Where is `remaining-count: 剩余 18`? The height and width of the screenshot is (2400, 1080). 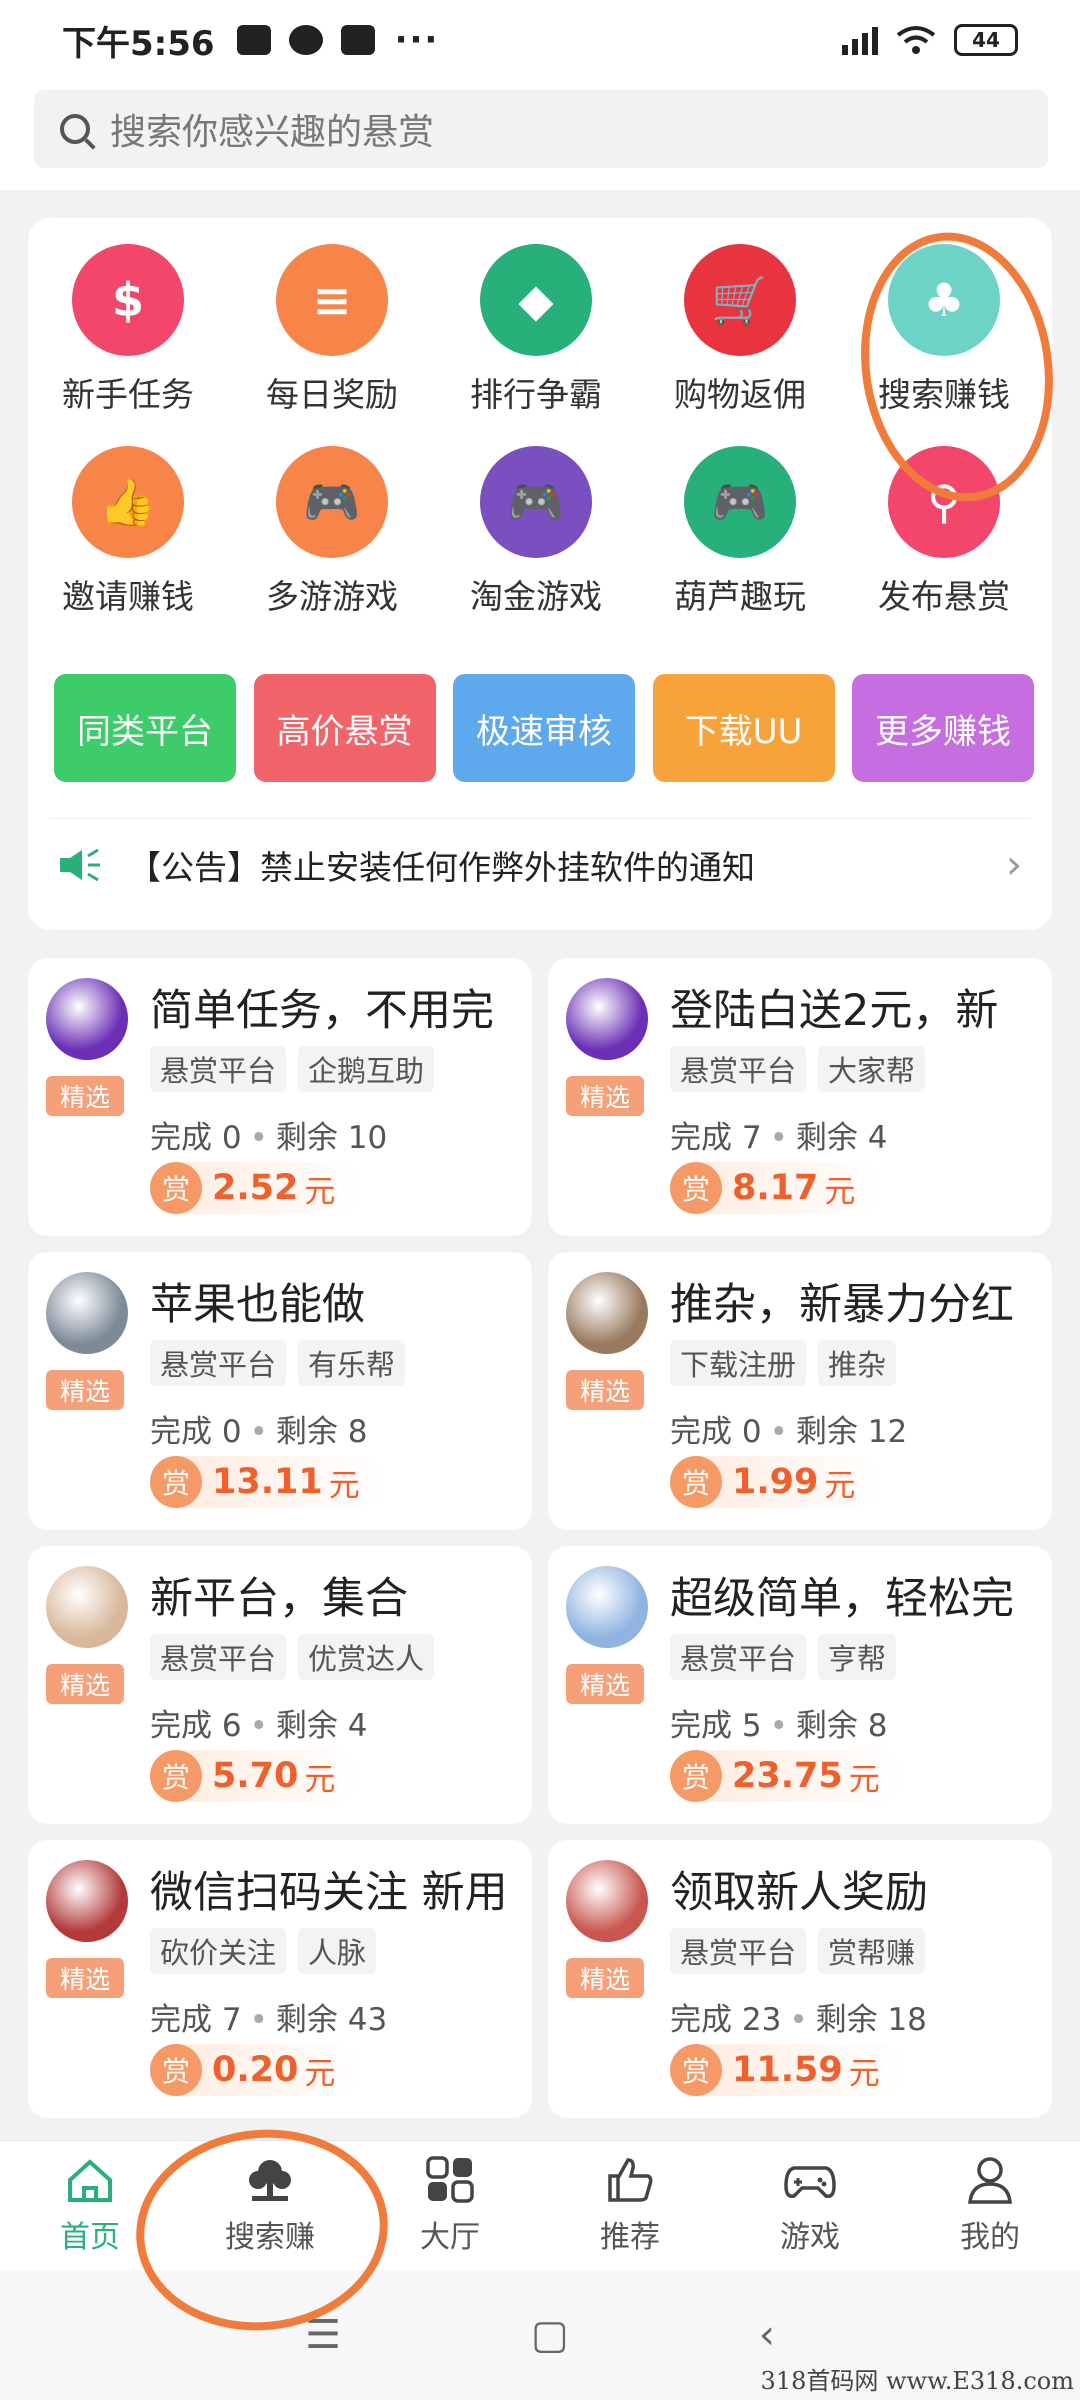 remaining-count: 剩余 18 is located at coordinates (871, 2020).